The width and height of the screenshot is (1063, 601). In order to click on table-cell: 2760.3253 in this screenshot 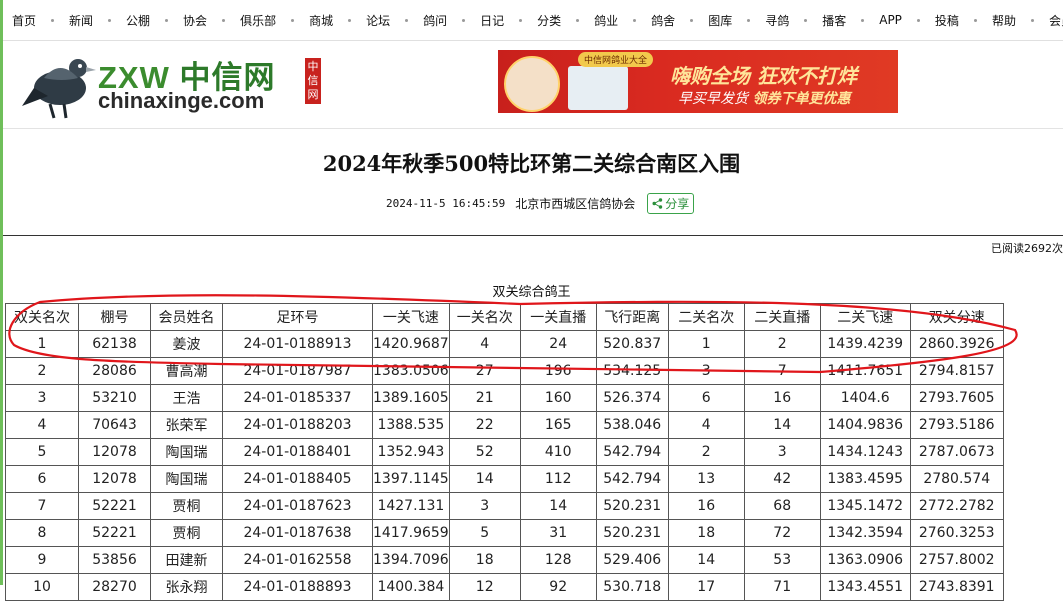, I will do `click(956, 533)`.